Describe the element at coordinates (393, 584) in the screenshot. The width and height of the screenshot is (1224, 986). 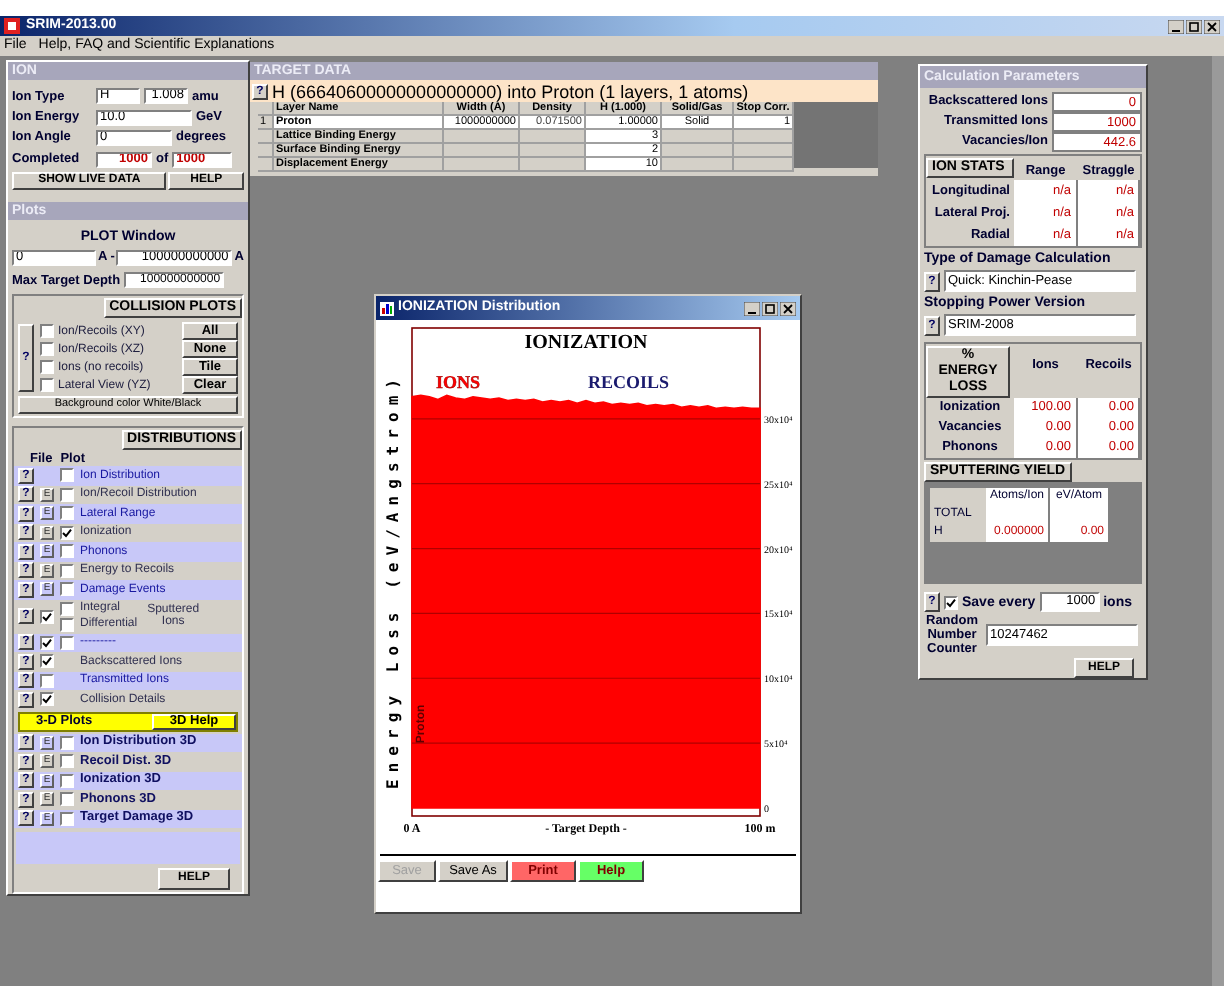
I see `axis-title: Energy Loss (eV/Angstrom)` at that location.